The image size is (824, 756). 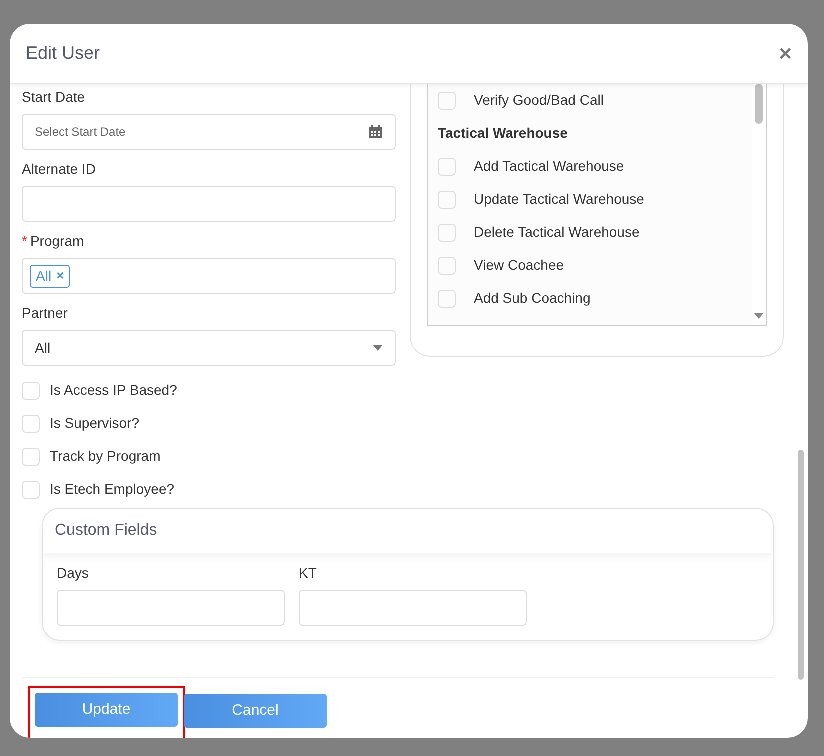 What do you see at coordinates (557, 232) in the screenshot?
I see `checkbox-label: Delete Tactical Warehouse` at bounding box center [557, 232].